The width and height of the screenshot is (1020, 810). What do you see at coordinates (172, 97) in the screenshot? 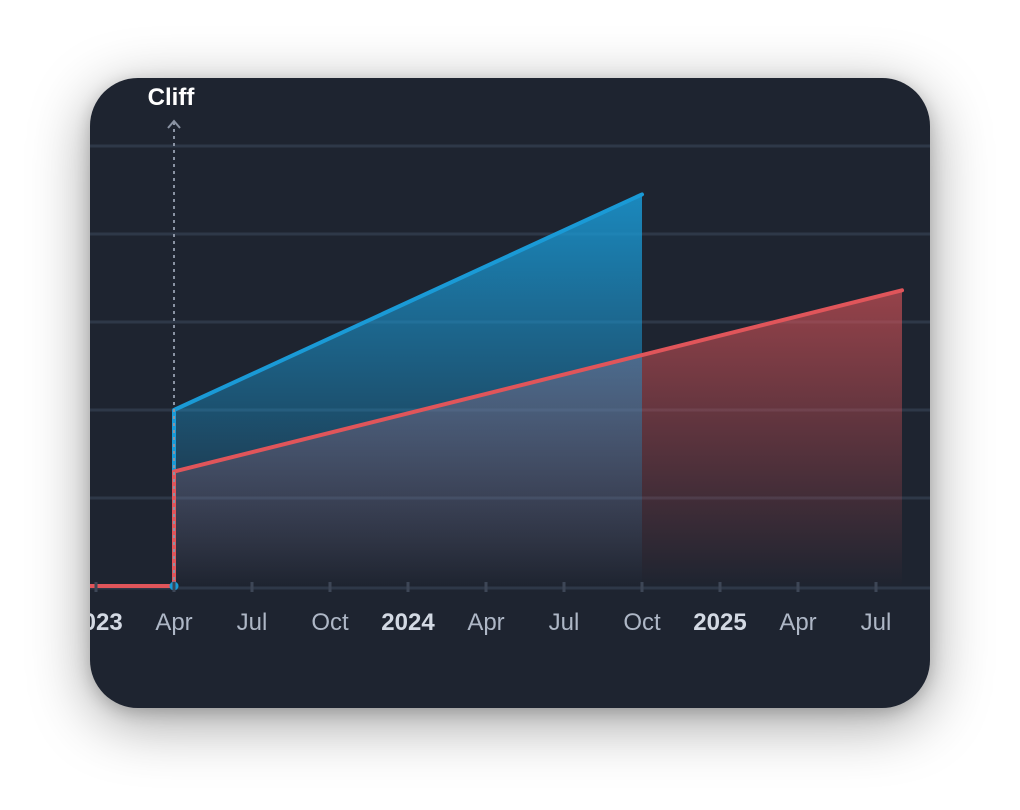
I see `cliff-label: Cliff` at bounding box center [172, 97].